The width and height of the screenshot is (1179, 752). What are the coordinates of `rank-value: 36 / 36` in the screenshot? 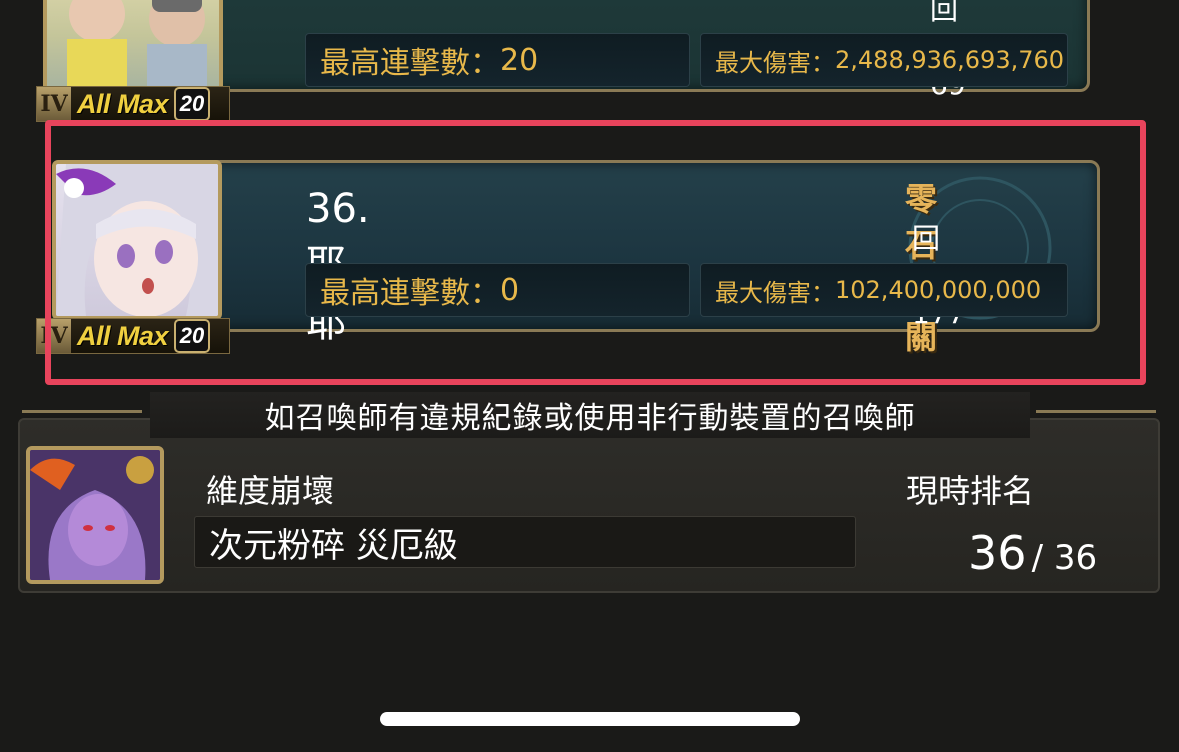 It's located at (1032, 553).